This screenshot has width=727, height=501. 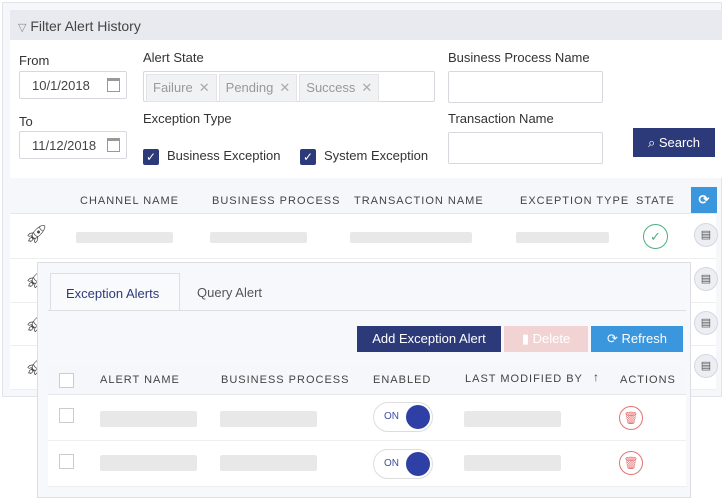 What do you see at coordinates (551, 338) in the screenshot?
I see `delete-label: Delete` at bounding box center [551, 338].